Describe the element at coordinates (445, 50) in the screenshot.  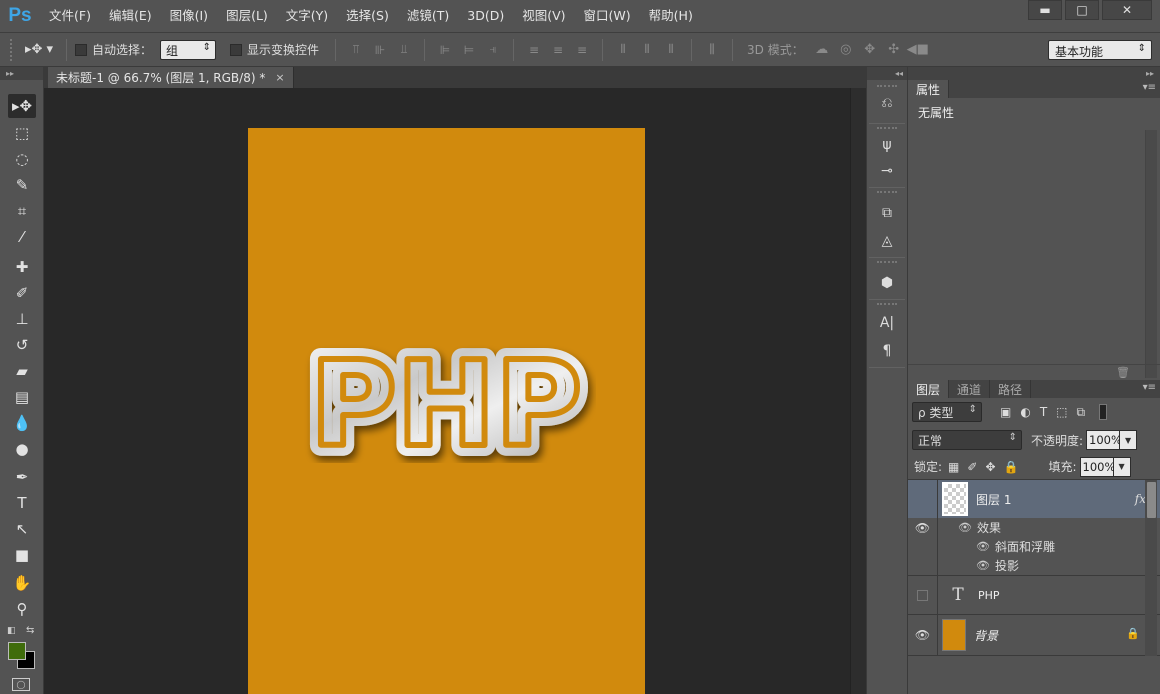
I see `align-left-icon: ⊫` at that location.